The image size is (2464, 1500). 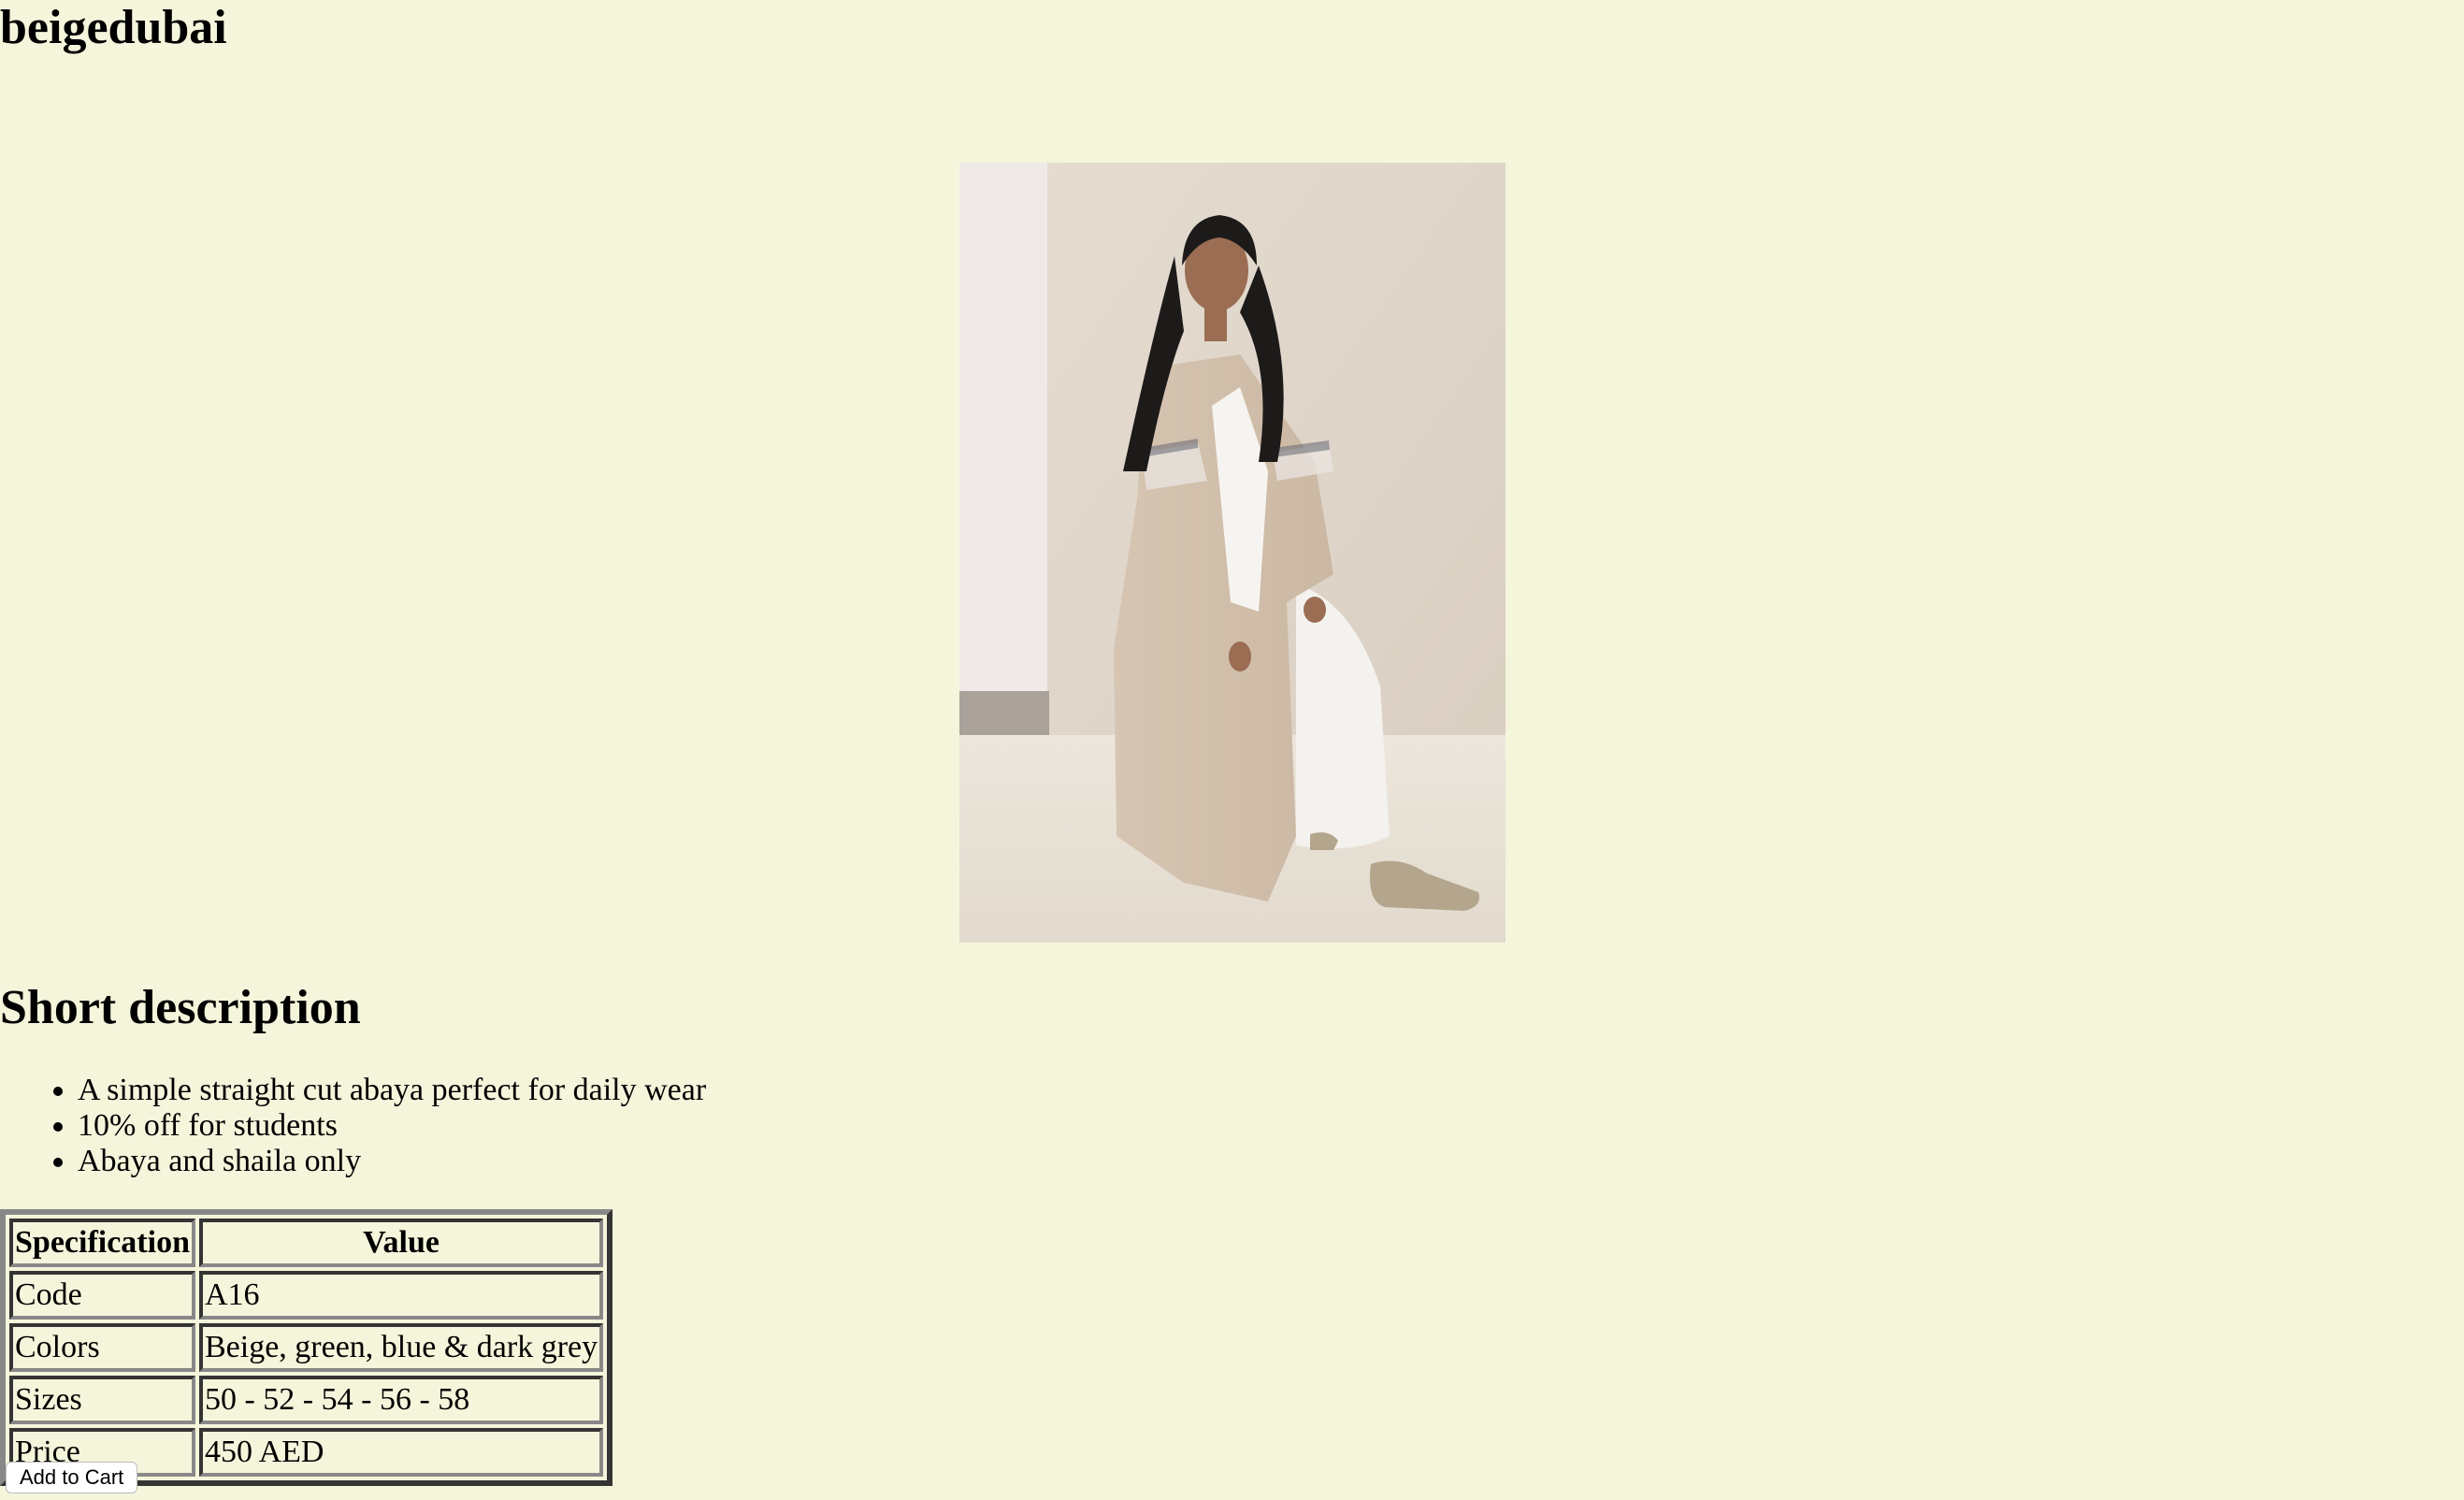 I want to click on spec-cell: Colors, so click(x=102, y=1347).